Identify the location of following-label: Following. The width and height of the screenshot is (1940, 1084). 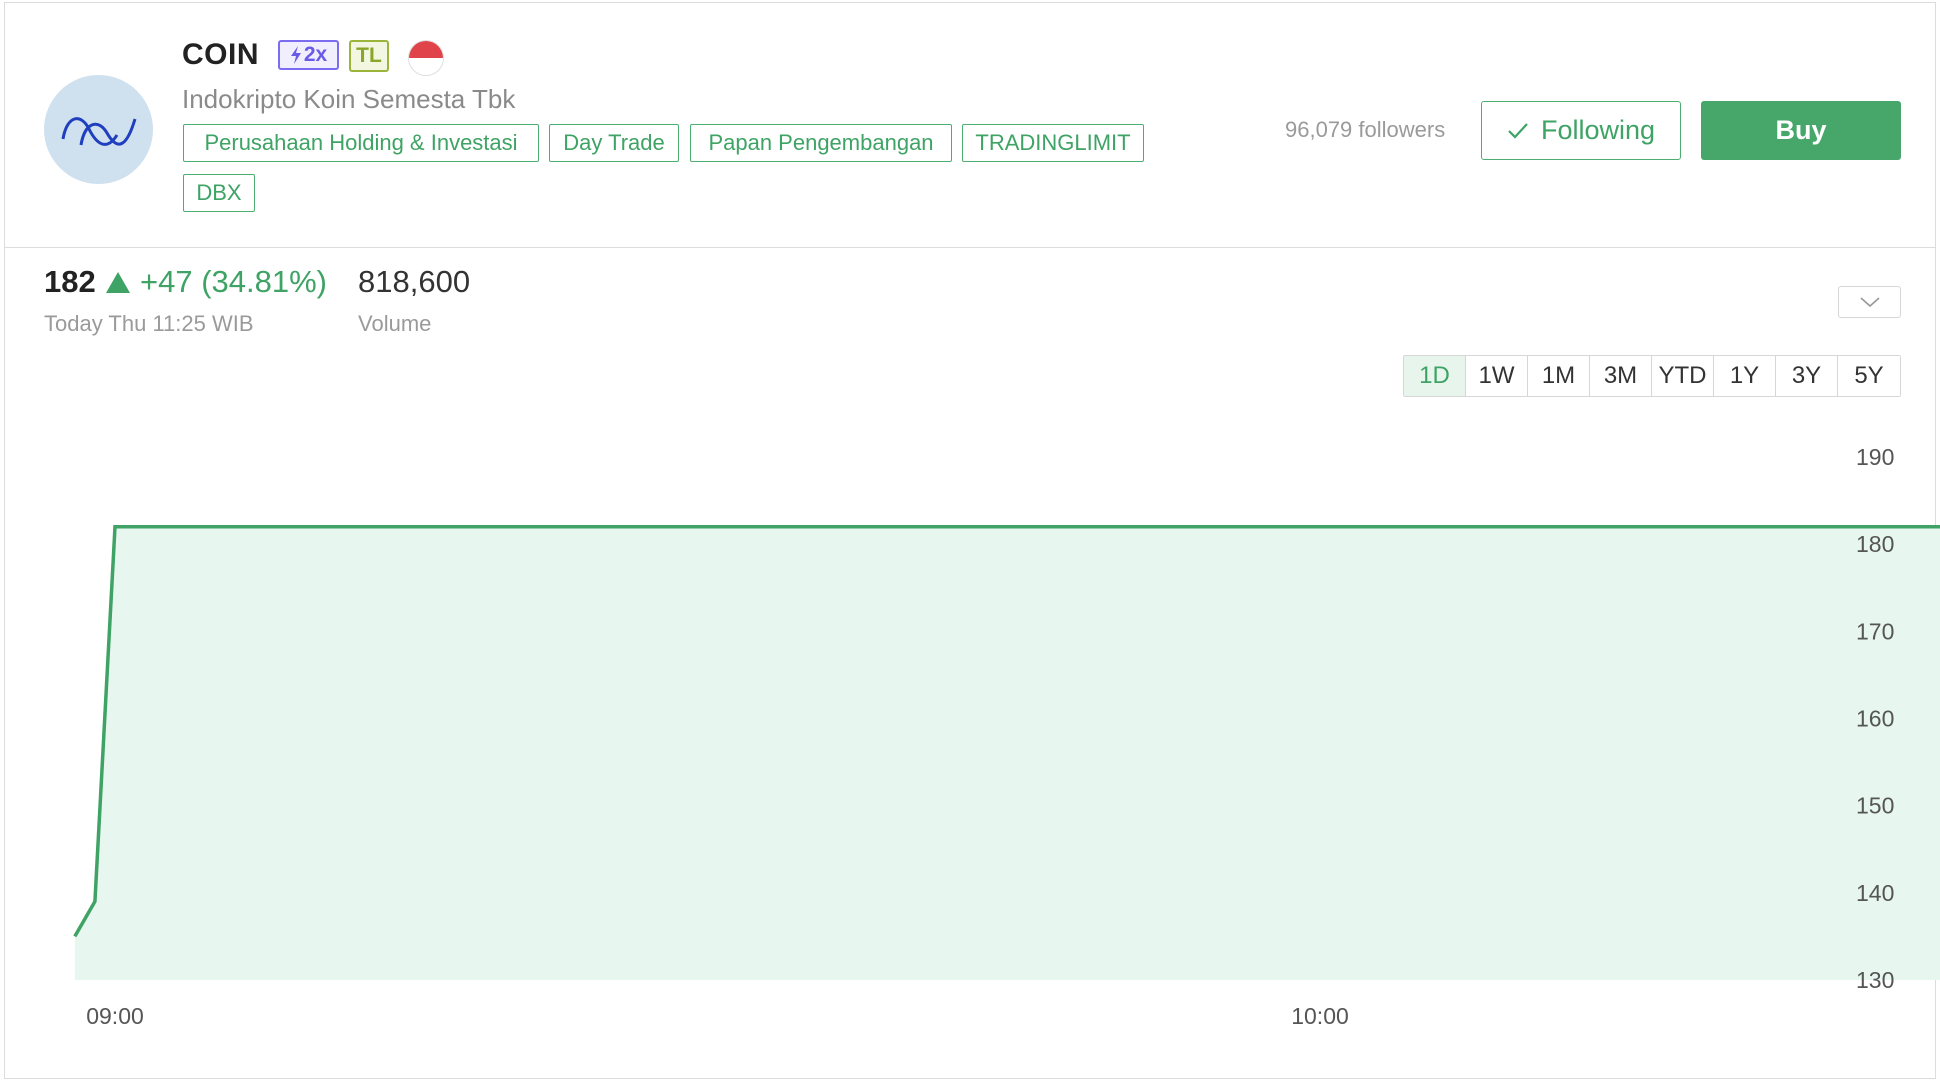
(1598, 130).